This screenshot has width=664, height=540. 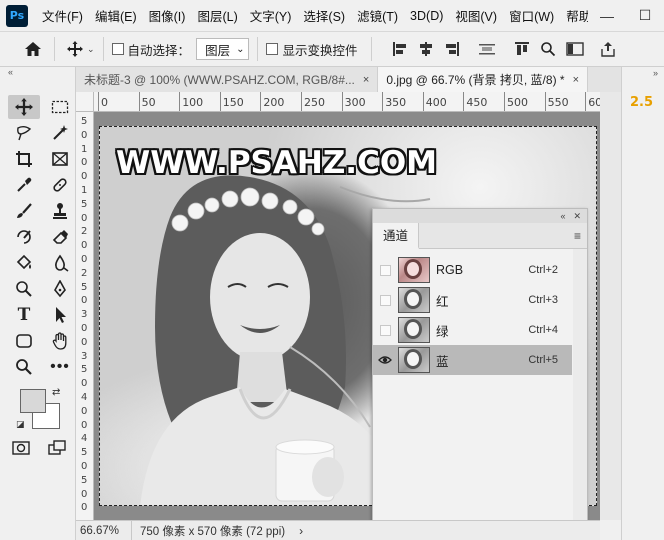 What do you see at coordinates (167, 15) in the screenshot?
I see `menu-image: 图像(I)` at bounding box center [167, 15].